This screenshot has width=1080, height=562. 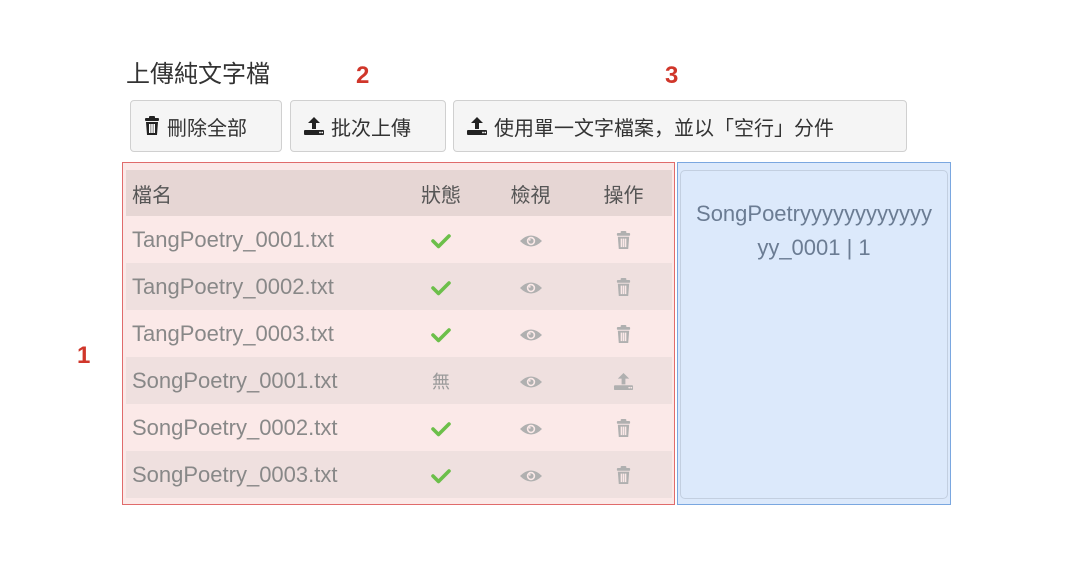 I want to click on trash-icon, so click(x=152, y=126).